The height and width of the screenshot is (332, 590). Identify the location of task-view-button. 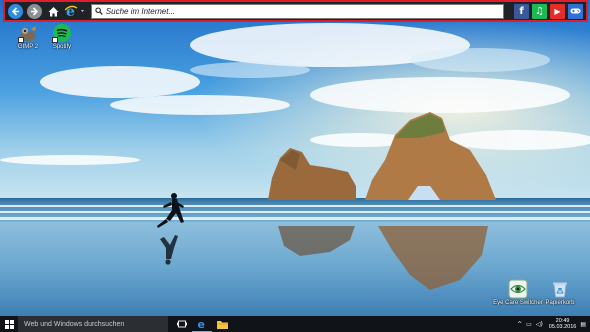
(182, 324).